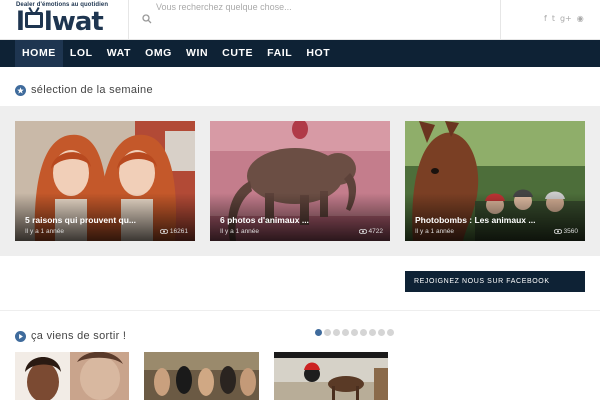 The width and height of the screenshot is (600, 400). I want to click on logo-wordmark: l lwat, so click(60, 22).